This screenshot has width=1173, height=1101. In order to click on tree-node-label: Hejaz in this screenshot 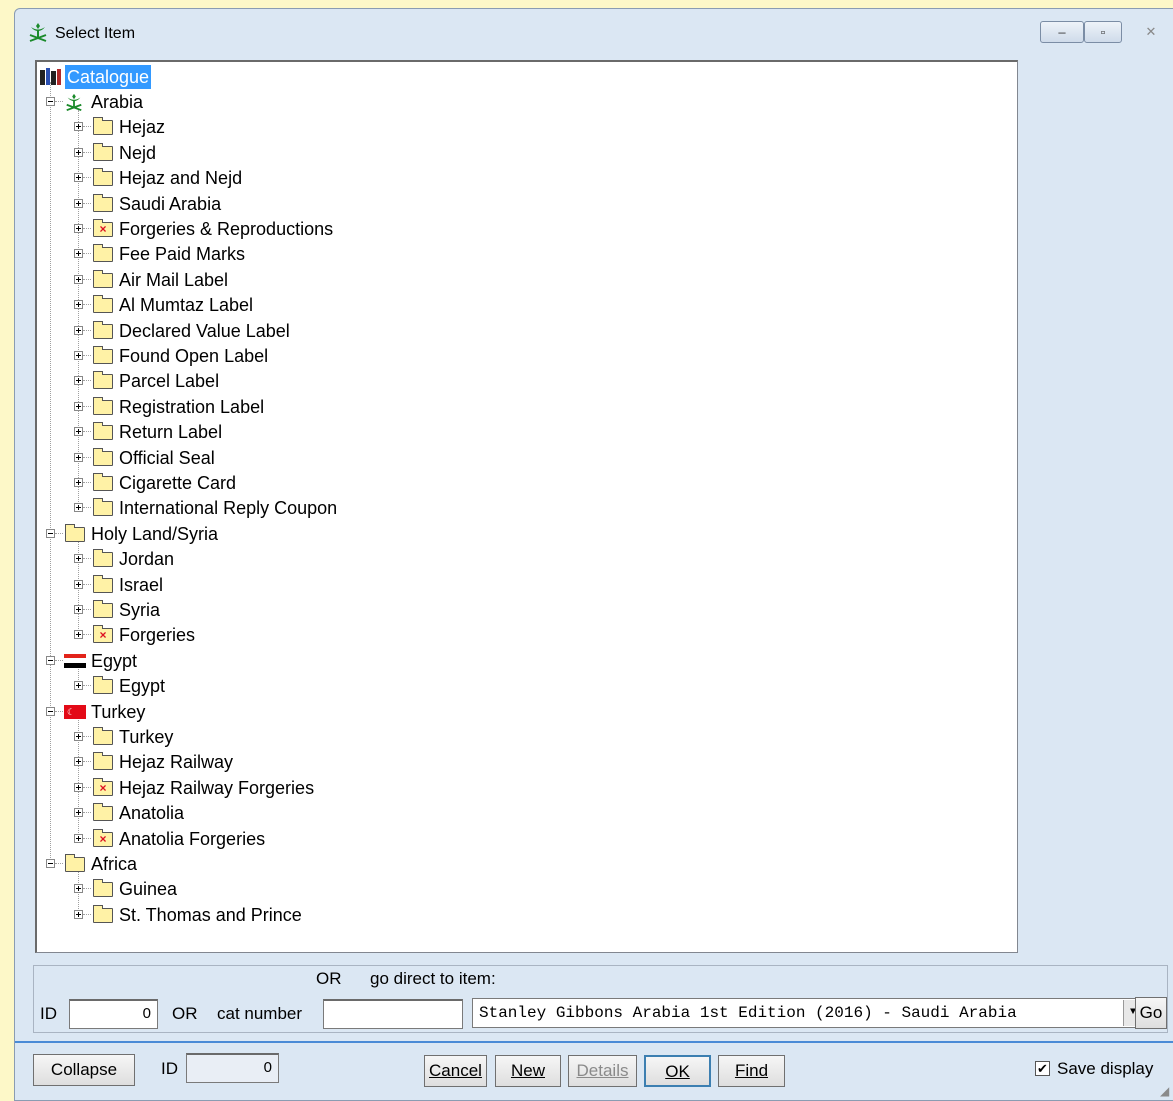, I will do `click(142, 127)`.